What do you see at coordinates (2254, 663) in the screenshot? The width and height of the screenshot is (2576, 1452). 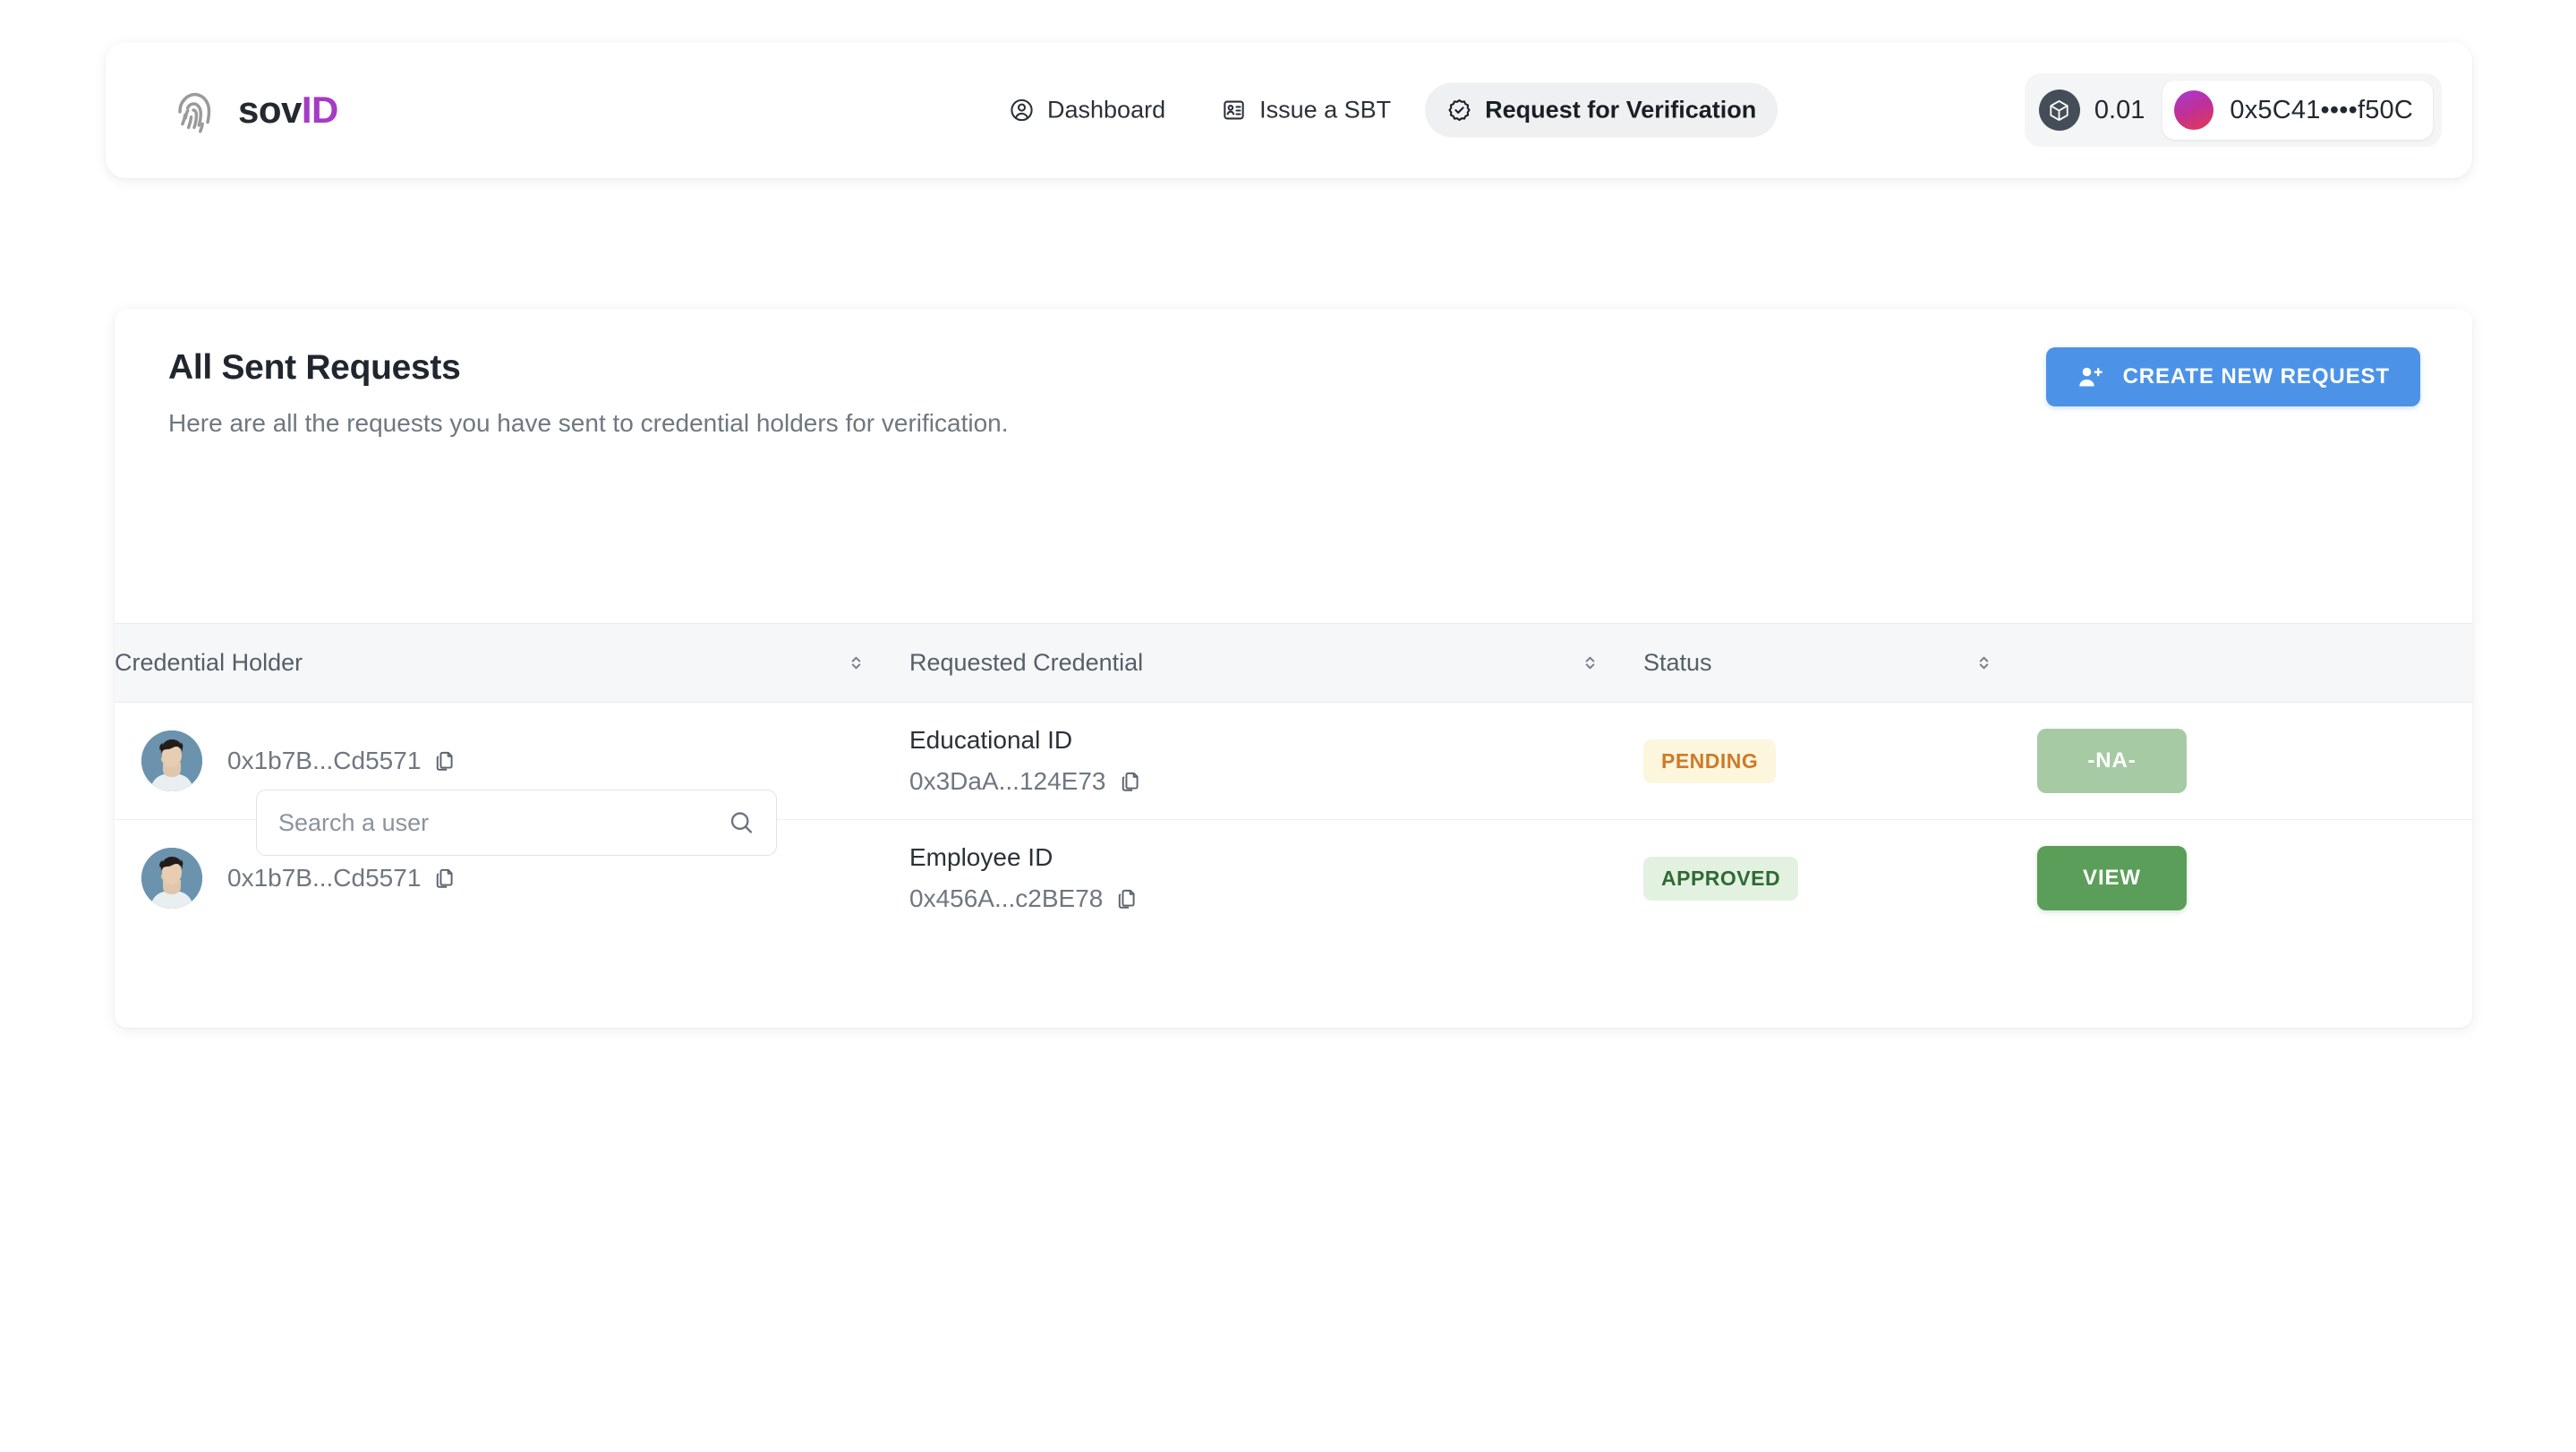 I see `column-header-action` at bounding box center [2254, 663].